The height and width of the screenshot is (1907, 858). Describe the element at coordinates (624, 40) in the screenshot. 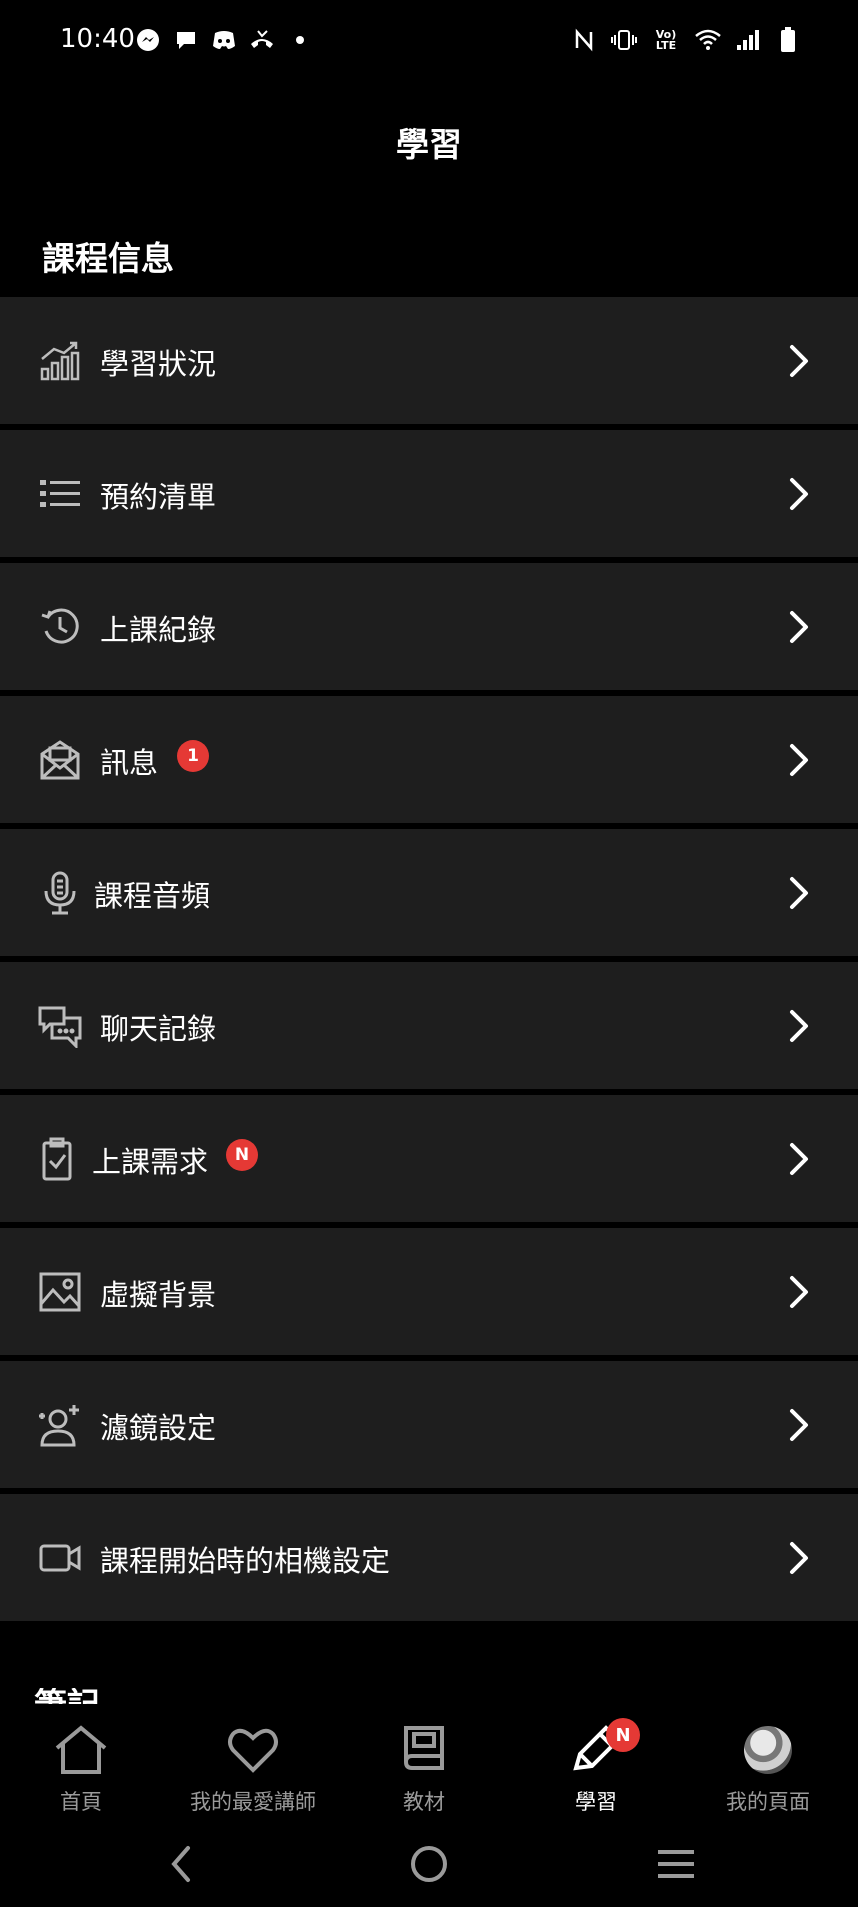

I see `vibrate-icon` at that location.